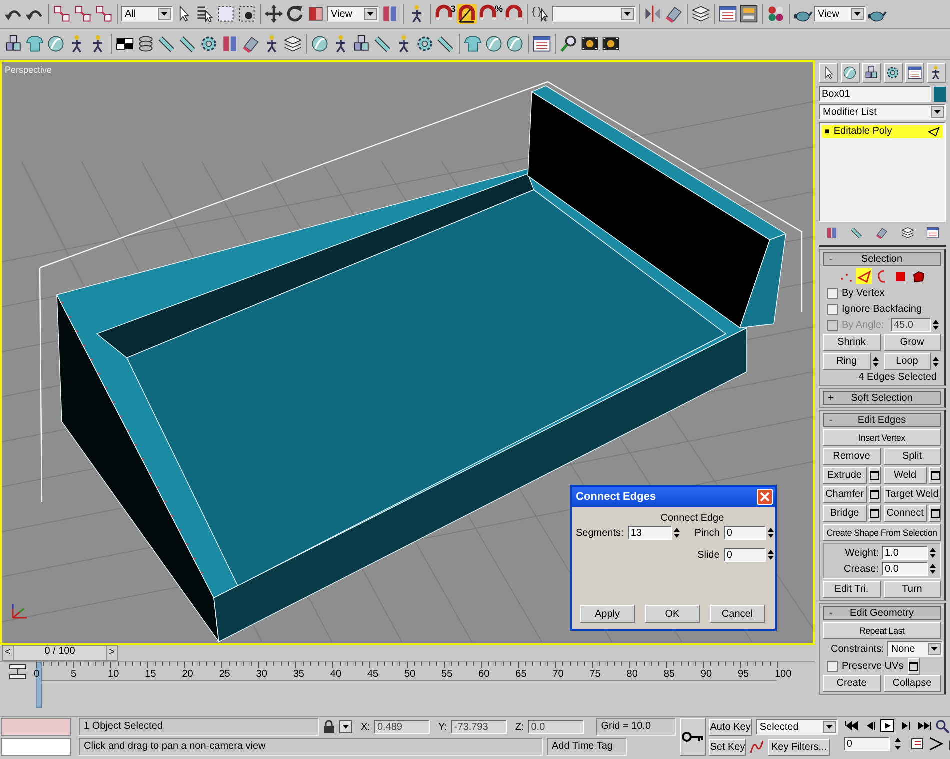  Describe the element at coordinates (556, 727) in the screenshot. I see `coordinate-field: 0.0` at that location.